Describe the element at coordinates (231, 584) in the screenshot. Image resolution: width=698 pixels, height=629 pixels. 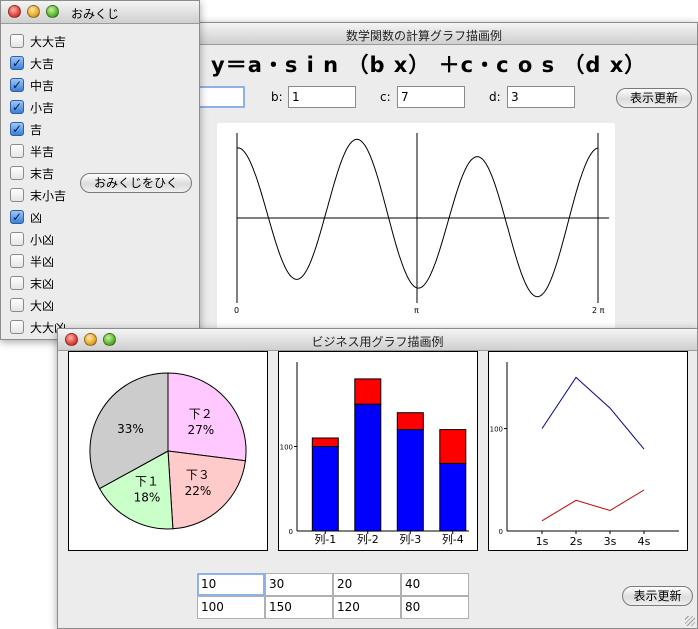
I see `table-cell: 10` at that location.